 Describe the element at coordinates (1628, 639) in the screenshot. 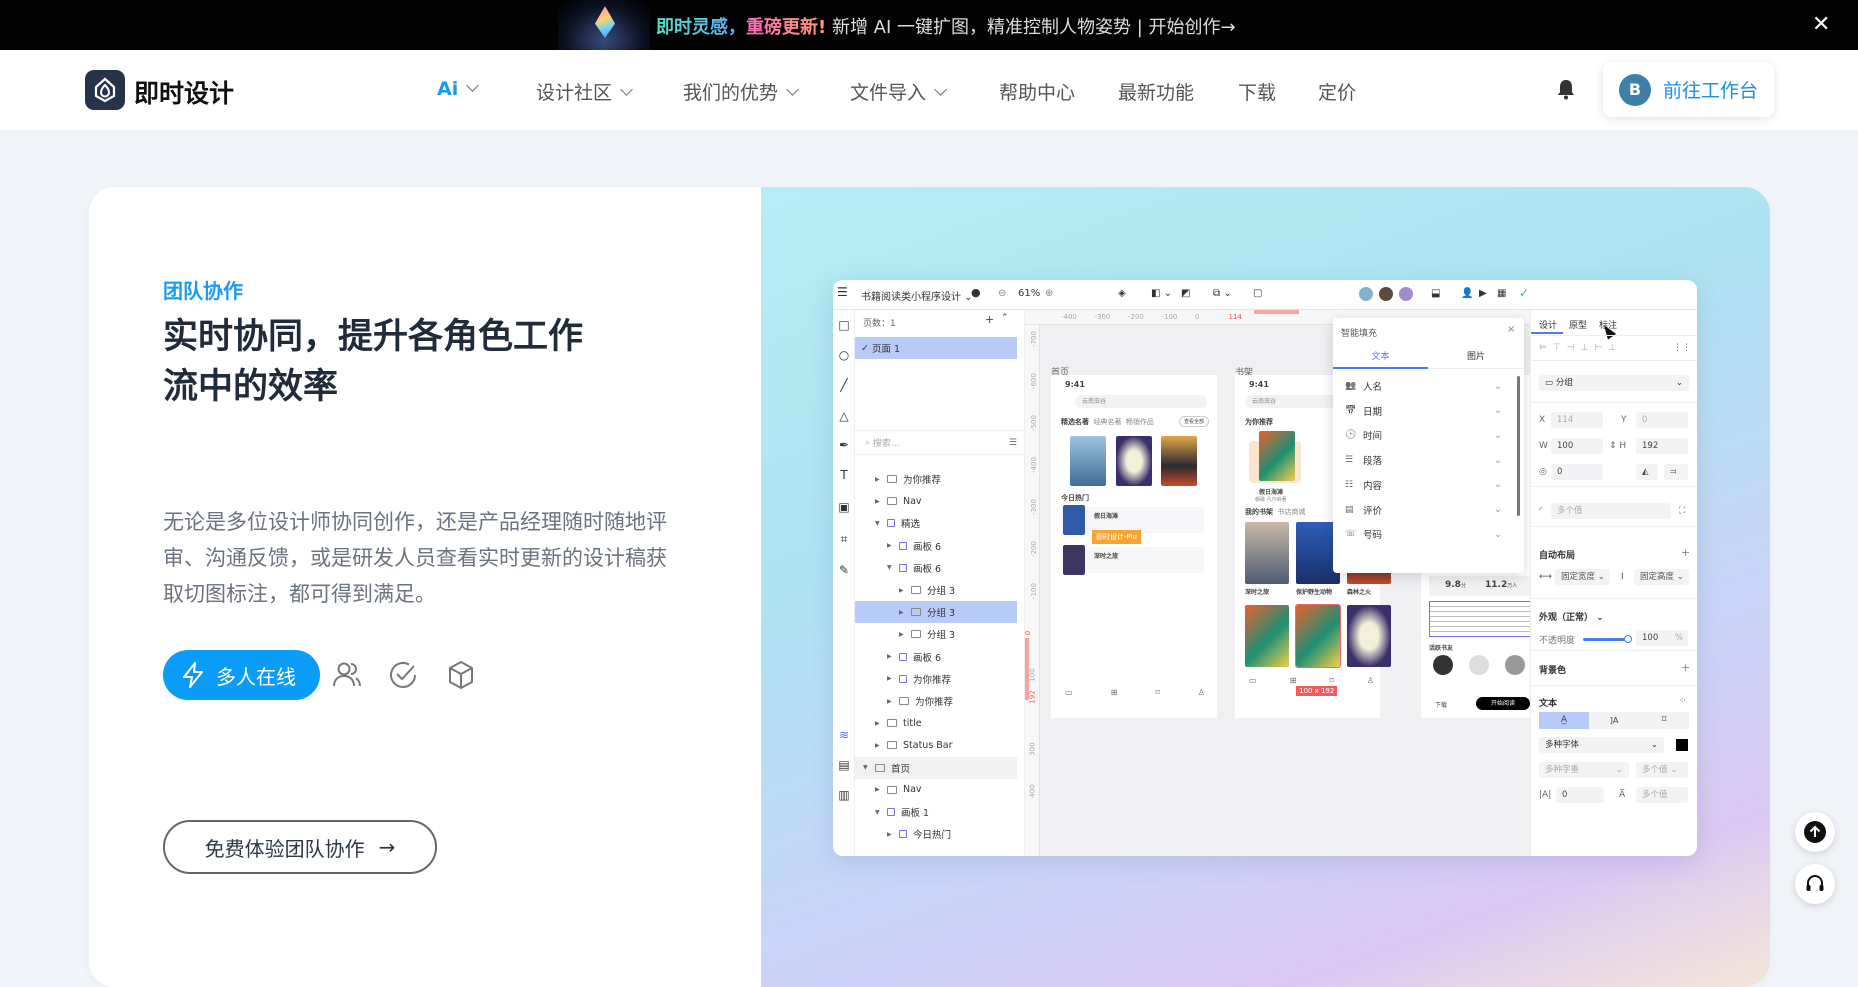

I see `opacity-slider-handle` at that location.